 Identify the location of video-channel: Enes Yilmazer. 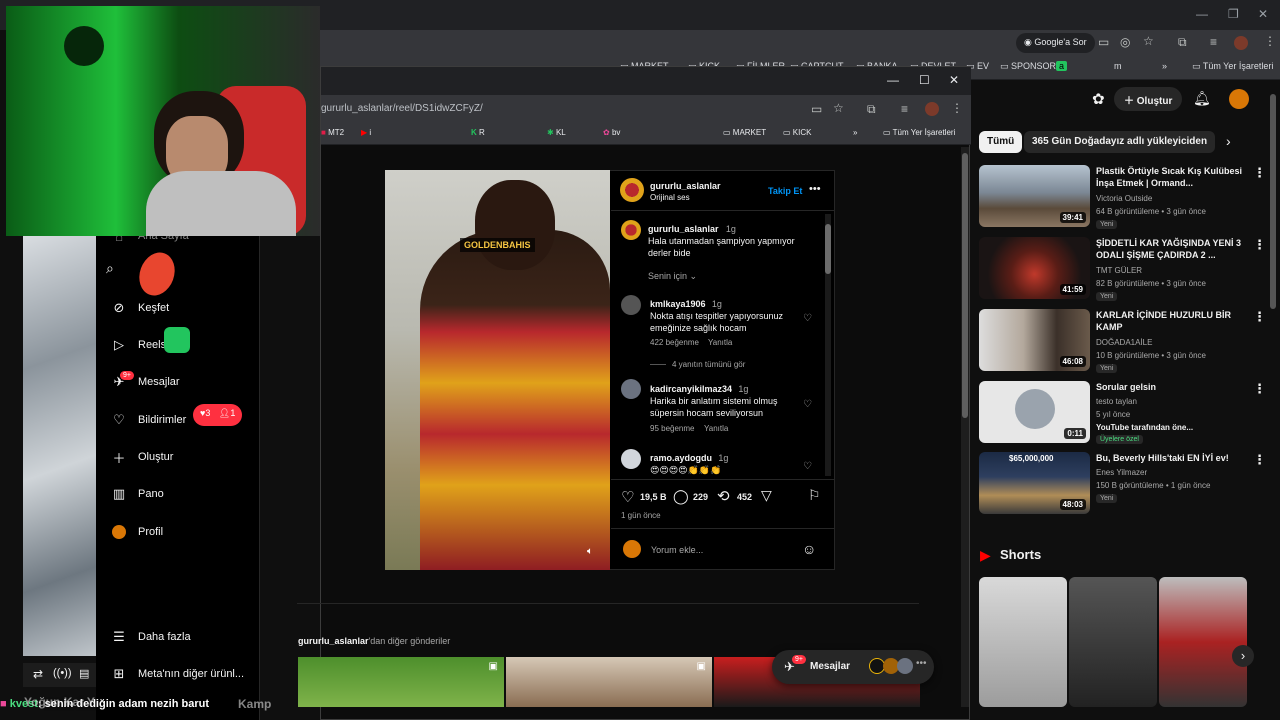
(1121, 472).